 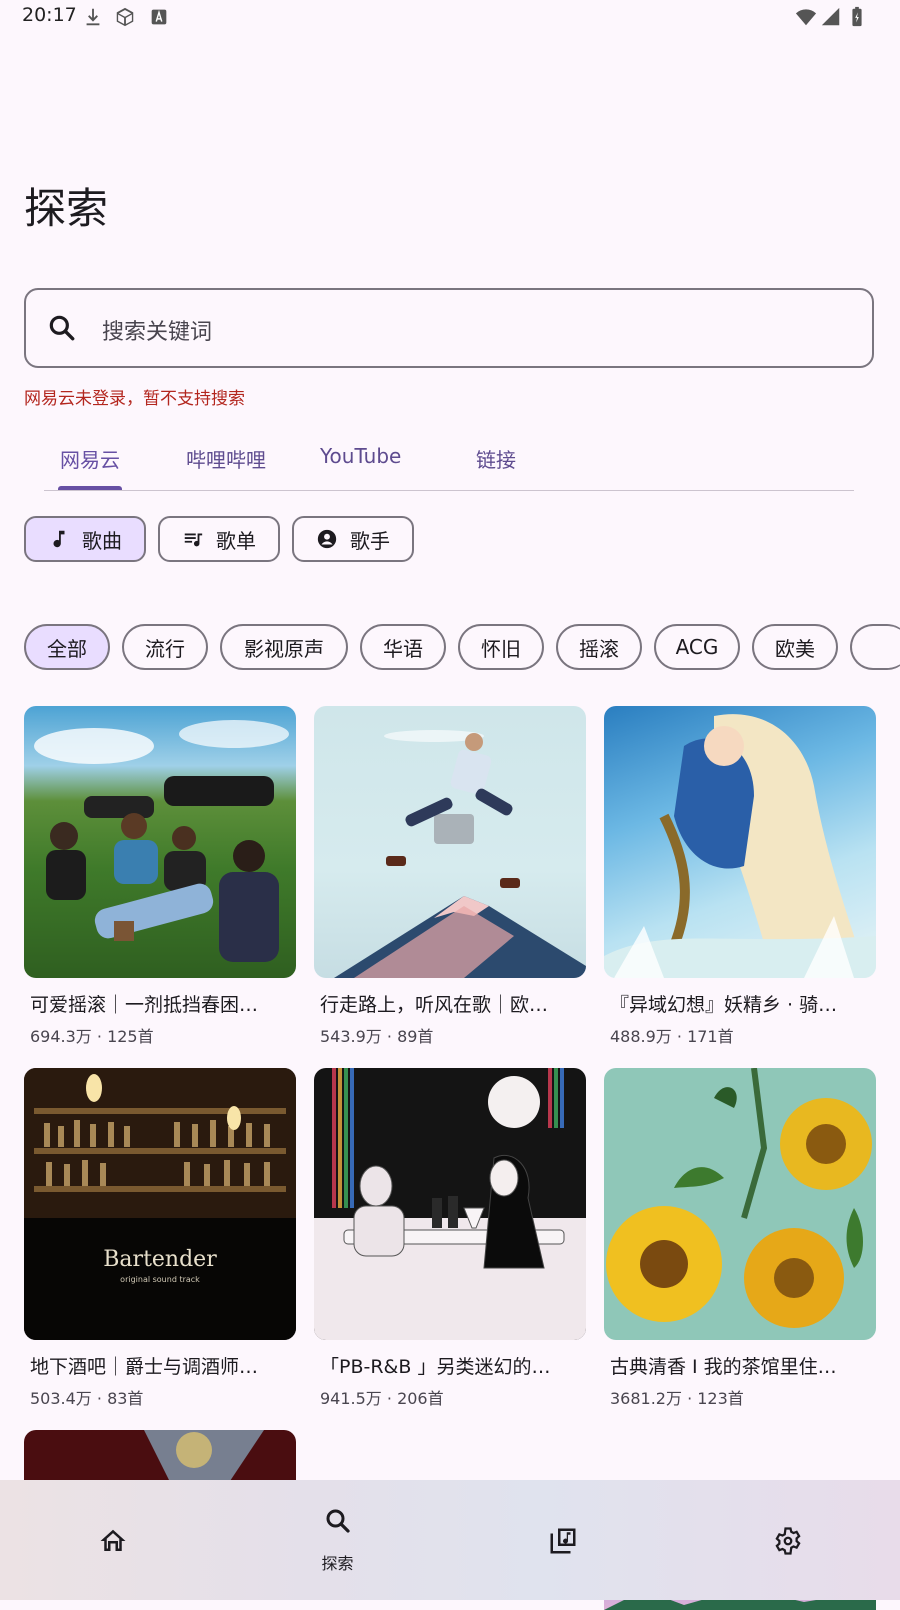 What do you see at coordinates (93, 17) in the screenshot?
I see `download-icon` at bounding box center [93, 17].